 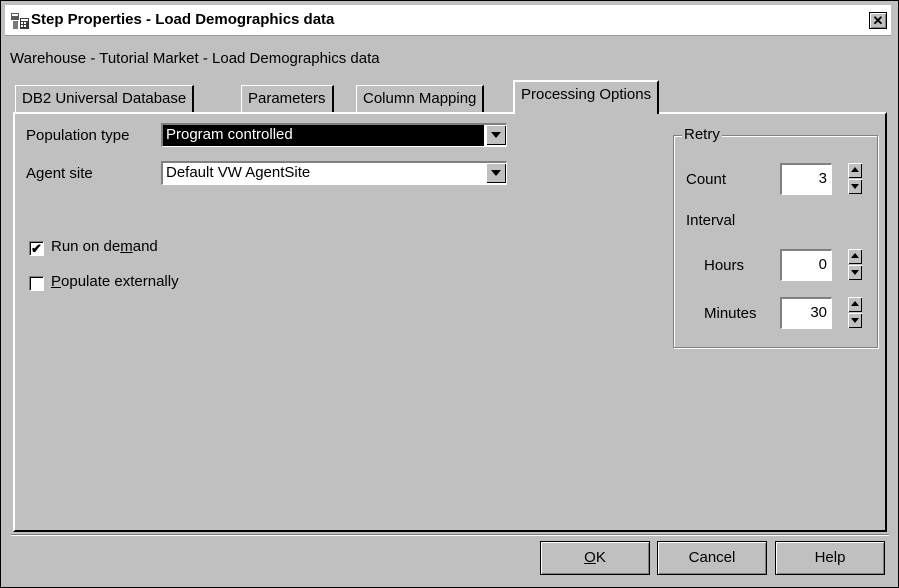 What do you see at coordinates (115, 281) in the screenshot?
I see `populate-externally-label: Populate externally` at bounding box center [115, 281].